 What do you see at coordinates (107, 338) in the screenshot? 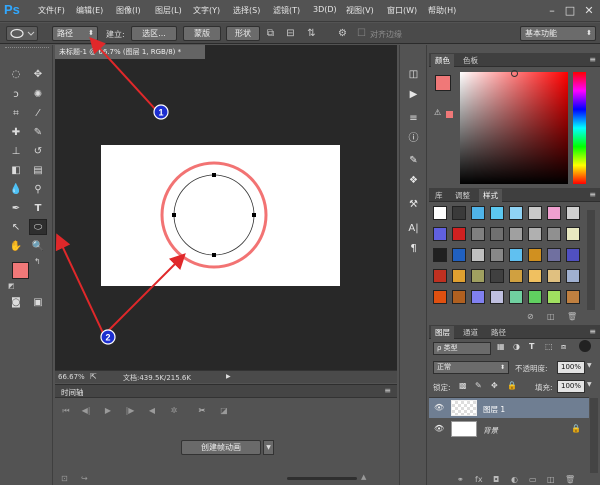
I see `annotation-label: 2` at bounding box center [107, 338].